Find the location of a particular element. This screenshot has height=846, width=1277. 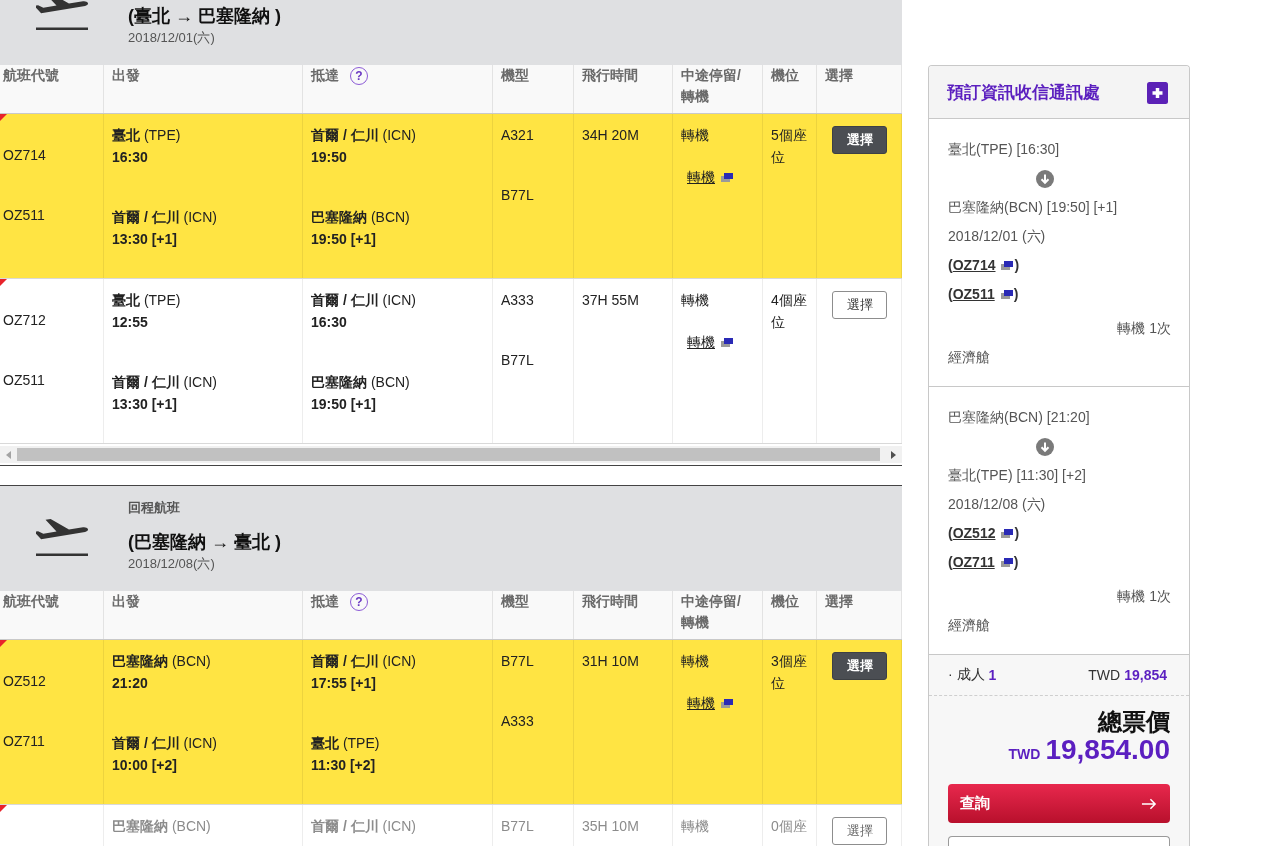

flight-row: OZ712 OZ511 臺北 (TPE) 12:55 首爾 / 仁川 (ICN) 13:30 [+1] 首爾 / 仁川 (ICN) 16:30 巴塞隆納 (BCN) 19:50 [+1] A333 B77L 37H 55M 轉機 轉機 4個座位 選擇 is located at coordinates (451, 361).